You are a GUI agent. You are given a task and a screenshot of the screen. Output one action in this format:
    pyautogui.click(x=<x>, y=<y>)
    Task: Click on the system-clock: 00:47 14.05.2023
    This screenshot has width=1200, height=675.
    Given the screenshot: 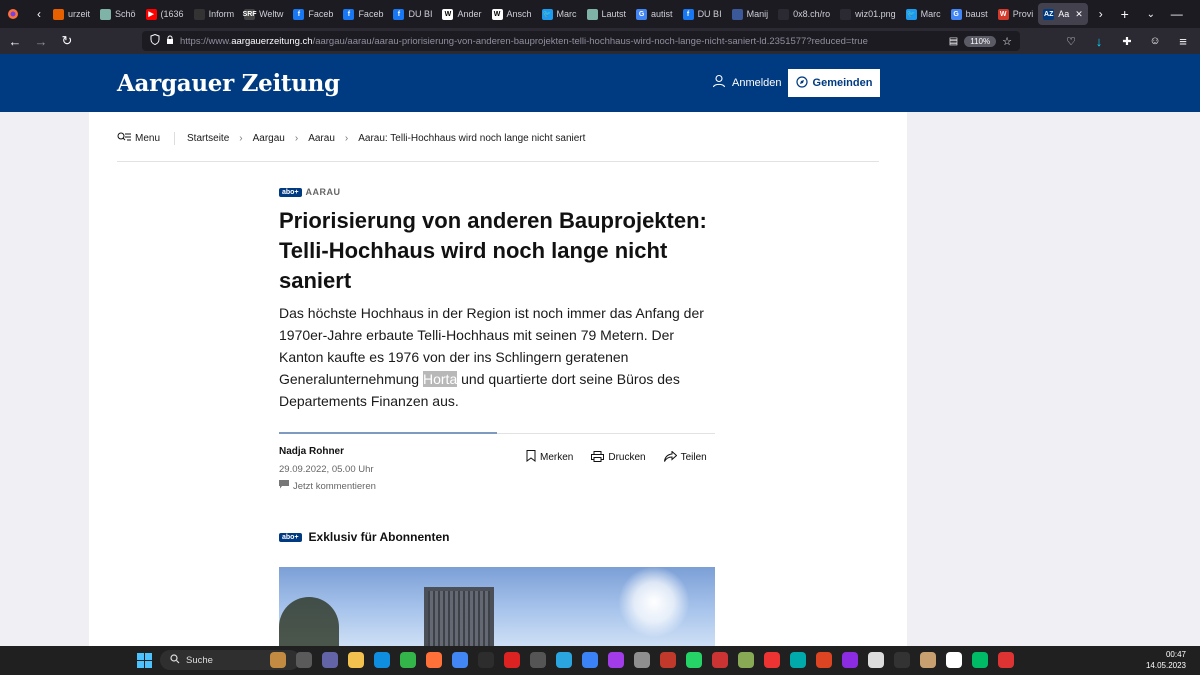 What is the action you would take?
    pyautogui.click(x=1166, y=660)
    